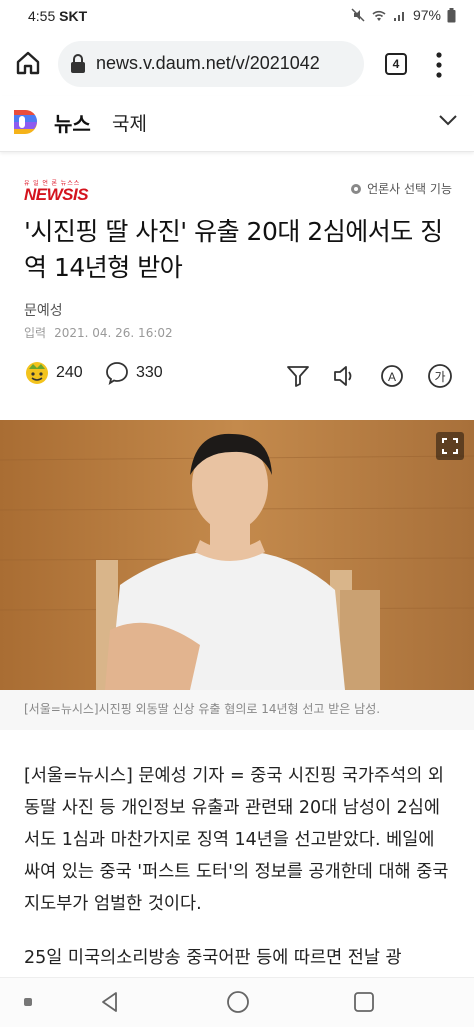  What do you see at coordinates (98, 333) in the screenshot?
I see `article-date: 입력 2021. 04. 26. 16:02` at bounding box center [98, 333].